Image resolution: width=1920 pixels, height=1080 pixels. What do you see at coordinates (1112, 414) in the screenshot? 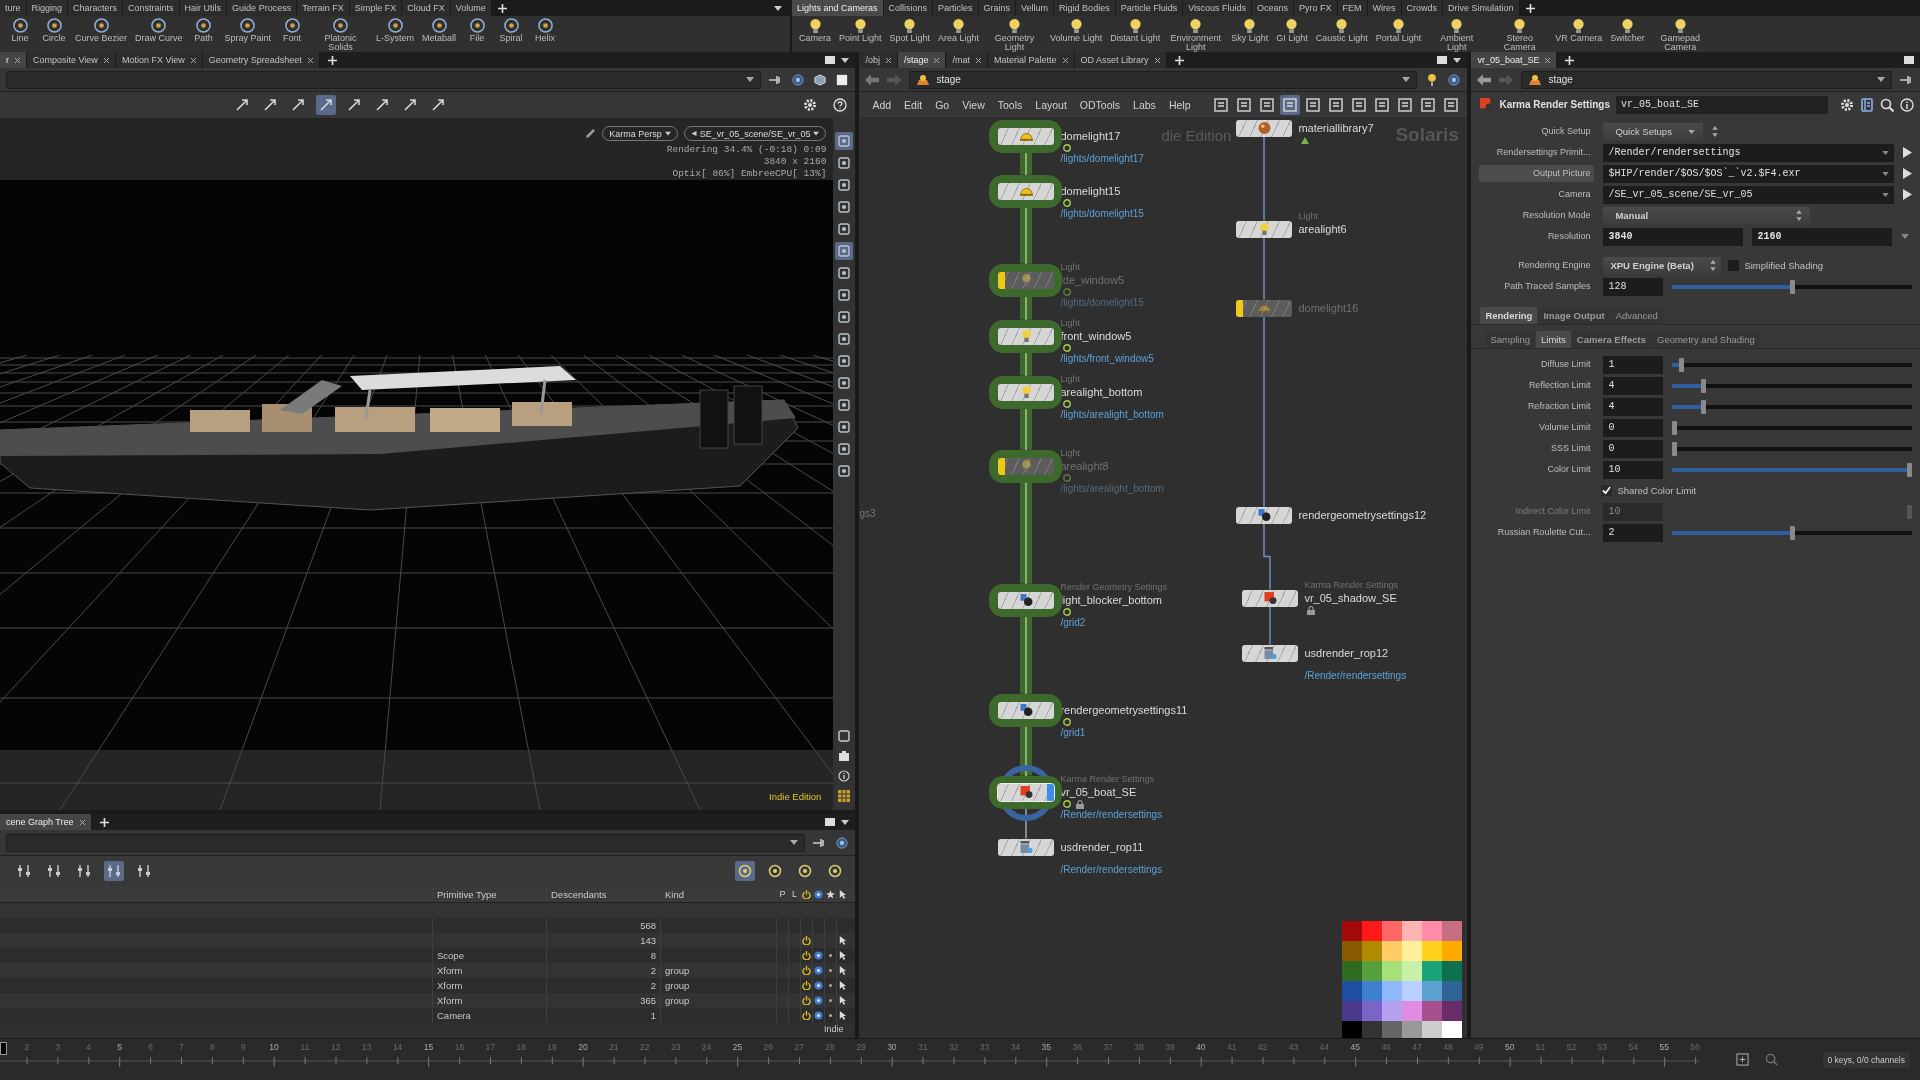
I see `node-path: /lights/arealight_bottom` at bounding box center [1112, 414].